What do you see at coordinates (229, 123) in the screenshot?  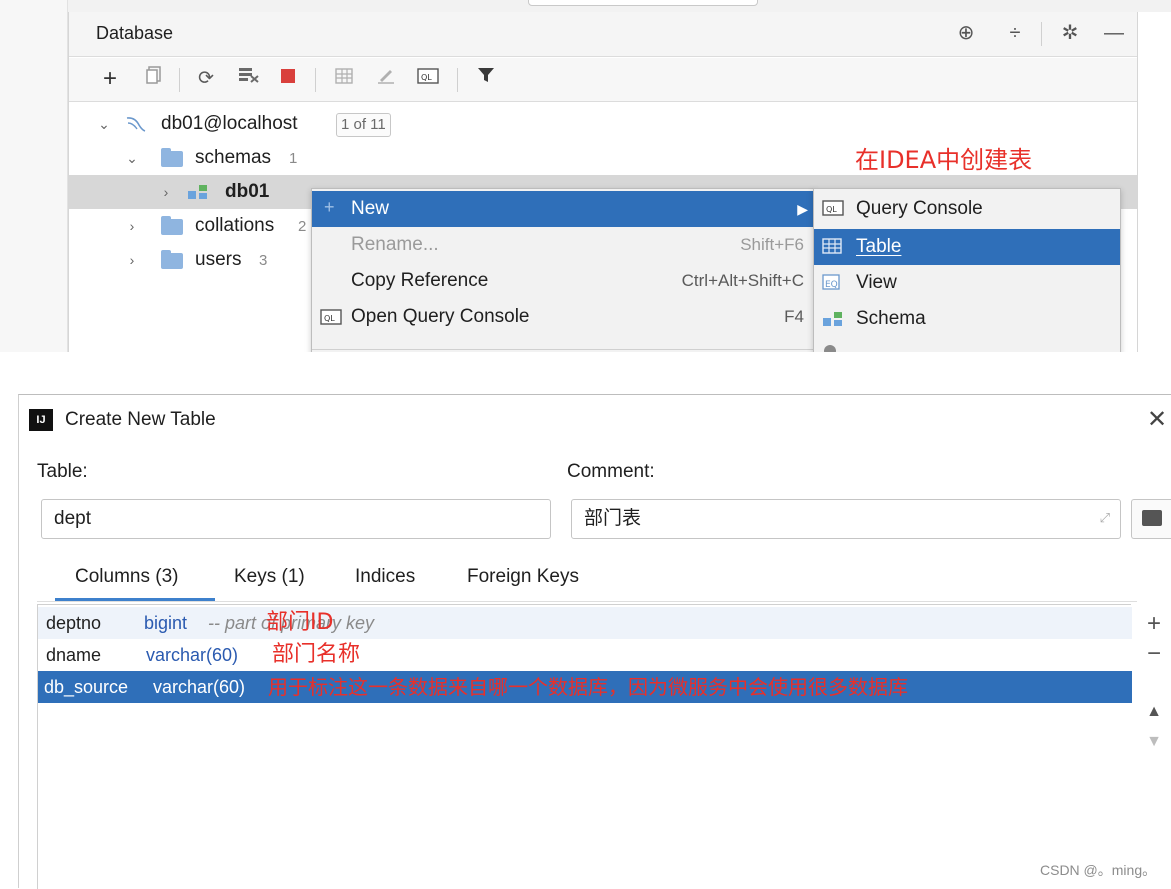 I see `connection-label: db01@localhost` at bounding box center [229, 123].